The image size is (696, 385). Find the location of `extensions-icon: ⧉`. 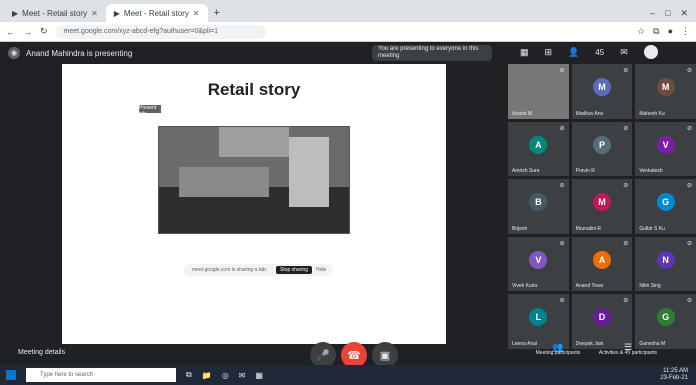

extensions-icon: ⧉ is located at coordinates (656, 31).